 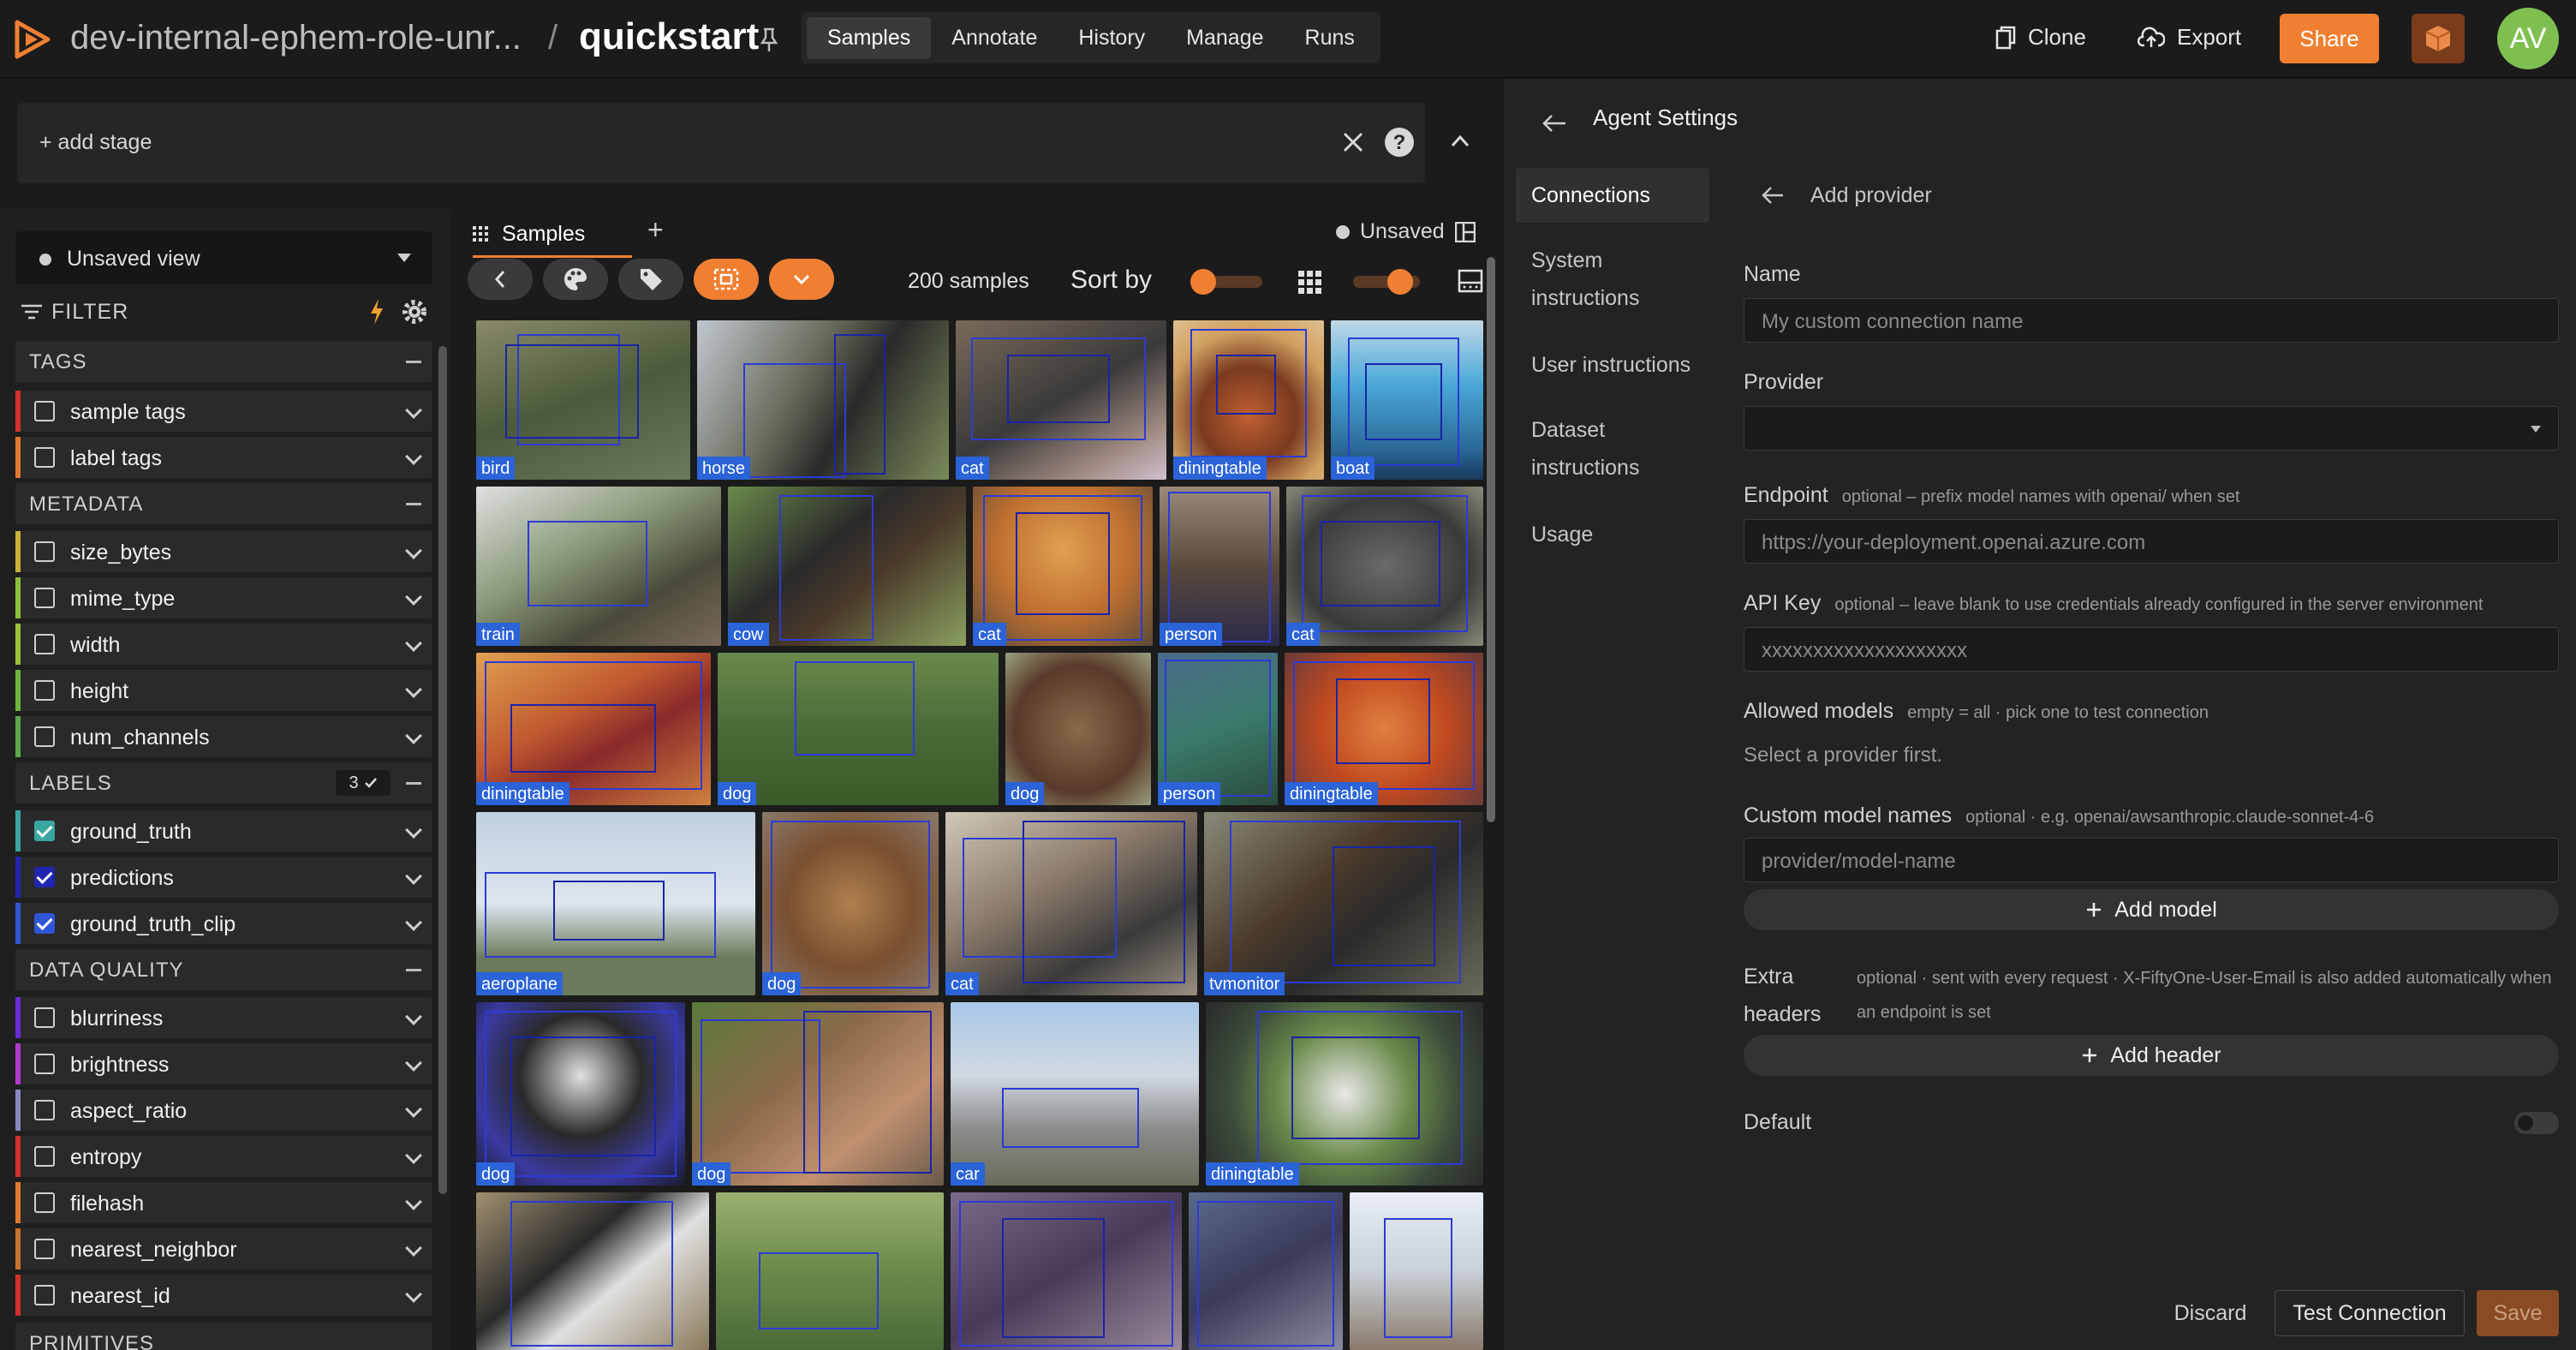 What do you see at coordinates (224, 969) in the screenshot?
I see `section-header-data-quality: DATA QUALITY` at bounding box center [224, 969].